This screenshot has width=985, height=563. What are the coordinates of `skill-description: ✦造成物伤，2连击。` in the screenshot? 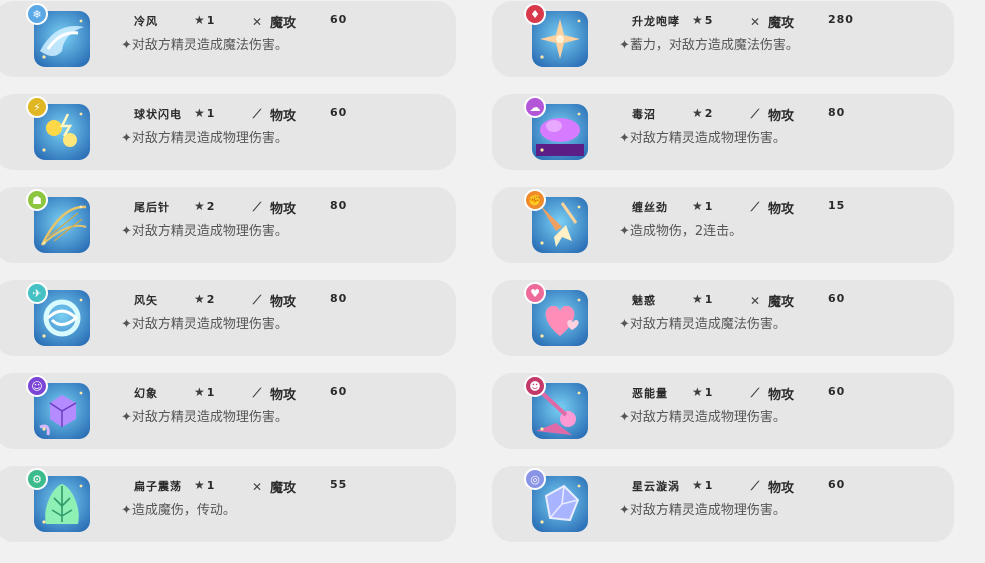 It's located at (681, 231).